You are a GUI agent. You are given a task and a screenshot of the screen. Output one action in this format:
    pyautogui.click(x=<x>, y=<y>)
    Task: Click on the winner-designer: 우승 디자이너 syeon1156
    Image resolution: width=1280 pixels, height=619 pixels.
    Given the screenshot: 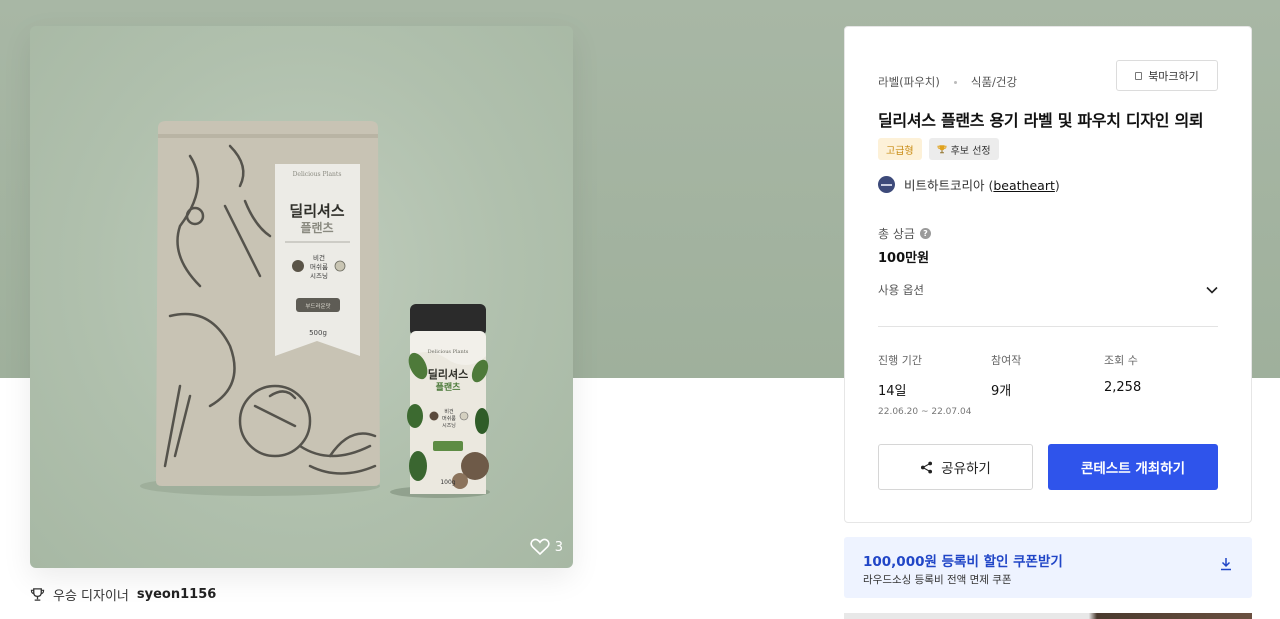 What is the action you would take?
    pyautogui.click(x=123, y=594)
    